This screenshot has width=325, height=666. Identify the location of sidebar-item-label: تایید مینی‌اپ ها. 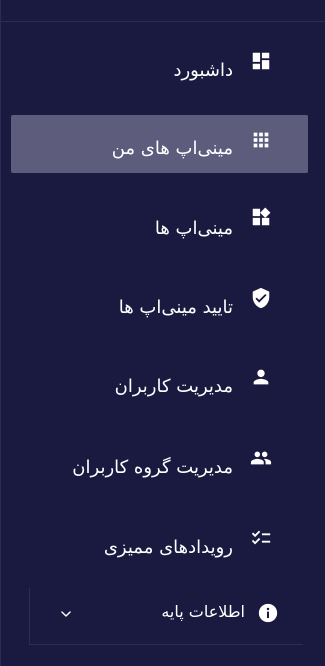
(175, 307).